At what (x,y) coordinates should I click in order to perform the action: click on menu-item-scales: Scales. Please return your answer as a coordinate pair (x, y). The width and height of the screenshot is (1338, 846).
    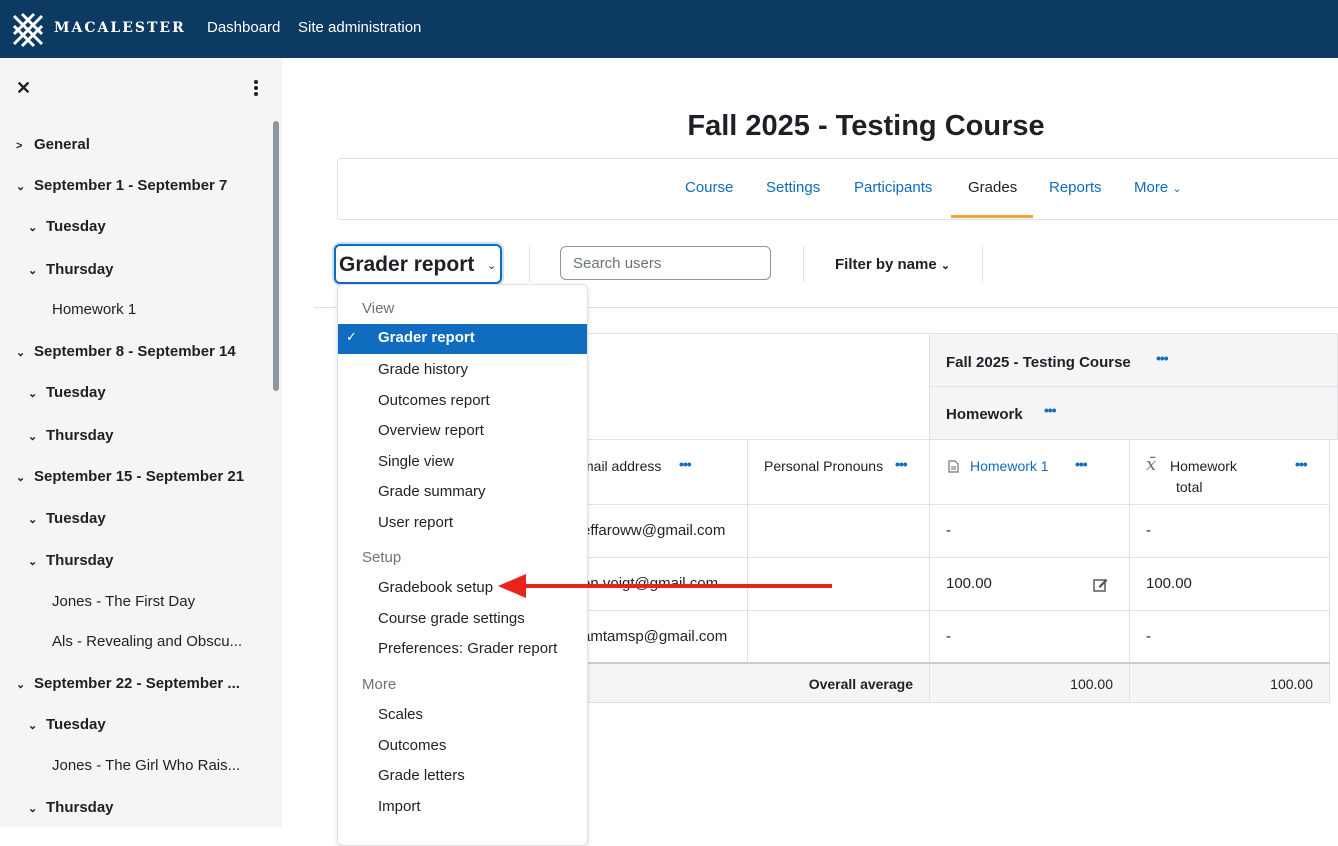
    Looking at the image, I should click on (400, 714).